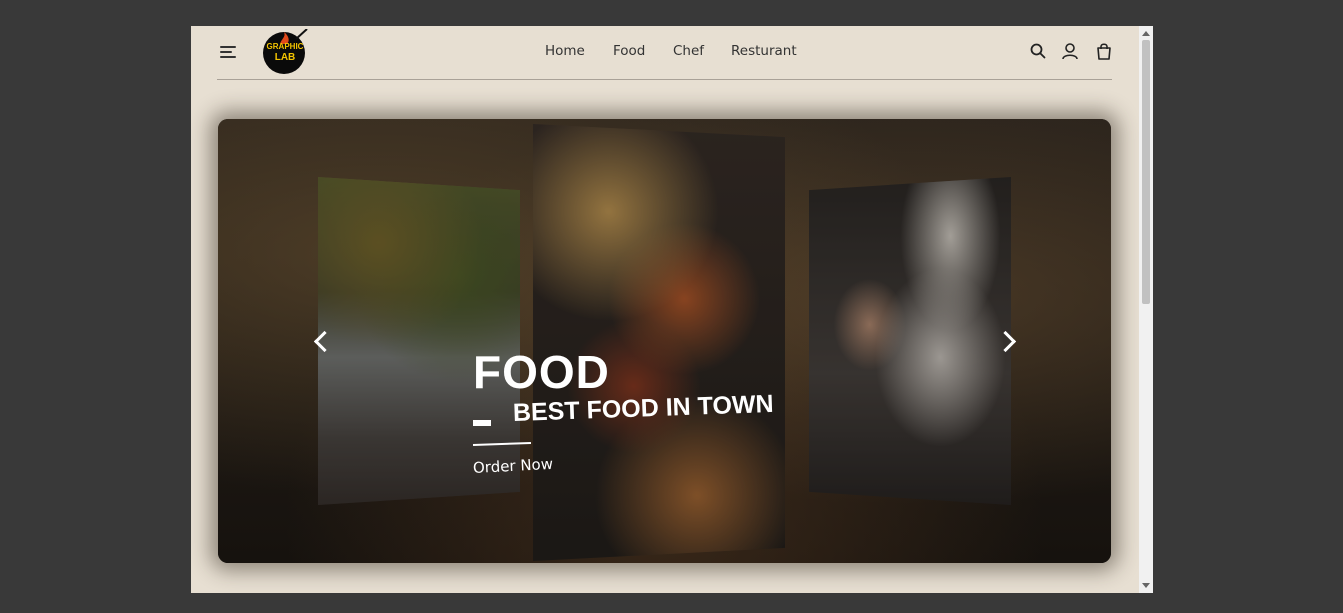 The height and width of the screenshot is (613, 1343). What do you see at coordinates (1070, 51) in the screenshot?
I see `user-icon` at bounding box center [1070, 51].